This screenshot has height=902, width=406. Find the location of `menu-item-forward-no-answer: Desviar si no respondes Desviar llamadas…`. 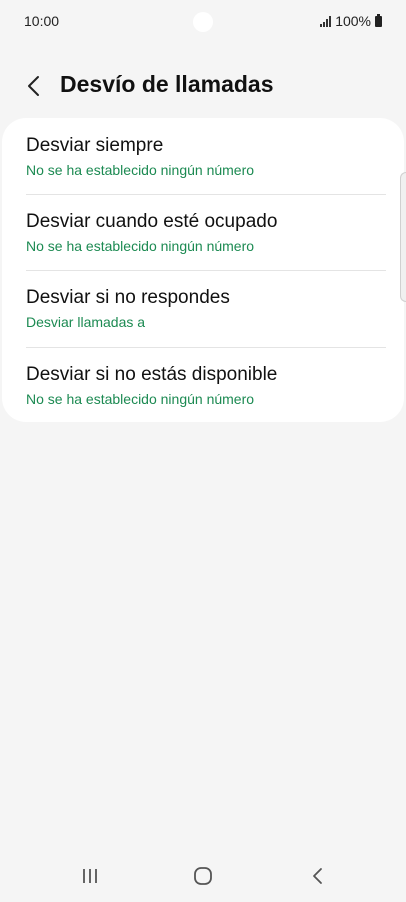

menu-item-forward-no-answer: Desviar si no respondes Desviar llamadas… is located at coordinates (203, 309).